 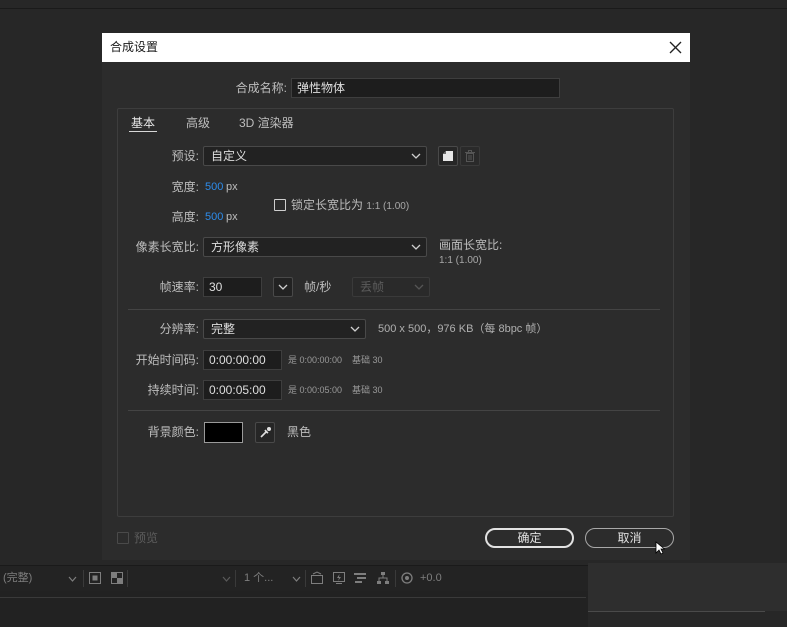 I want to click on background-color-label: 背景颜色:, so click(x=173, y=432).